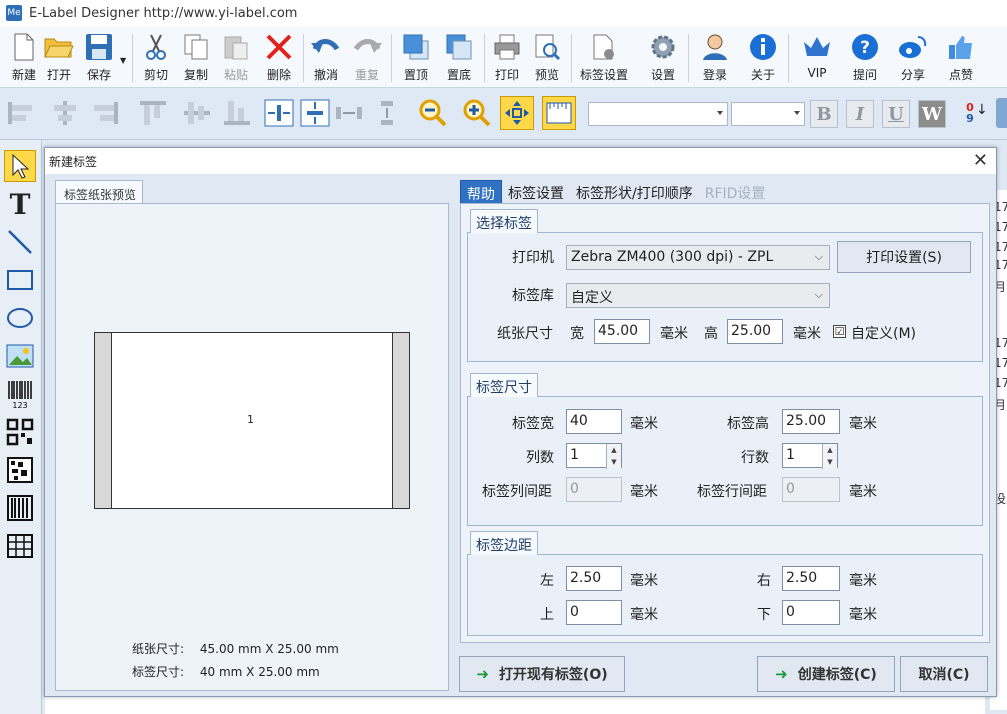 The image size is (1007, 714). Describe the element at coordinates (326, 59) in the screenshot. I see `undo-button: 撤消` at that location.